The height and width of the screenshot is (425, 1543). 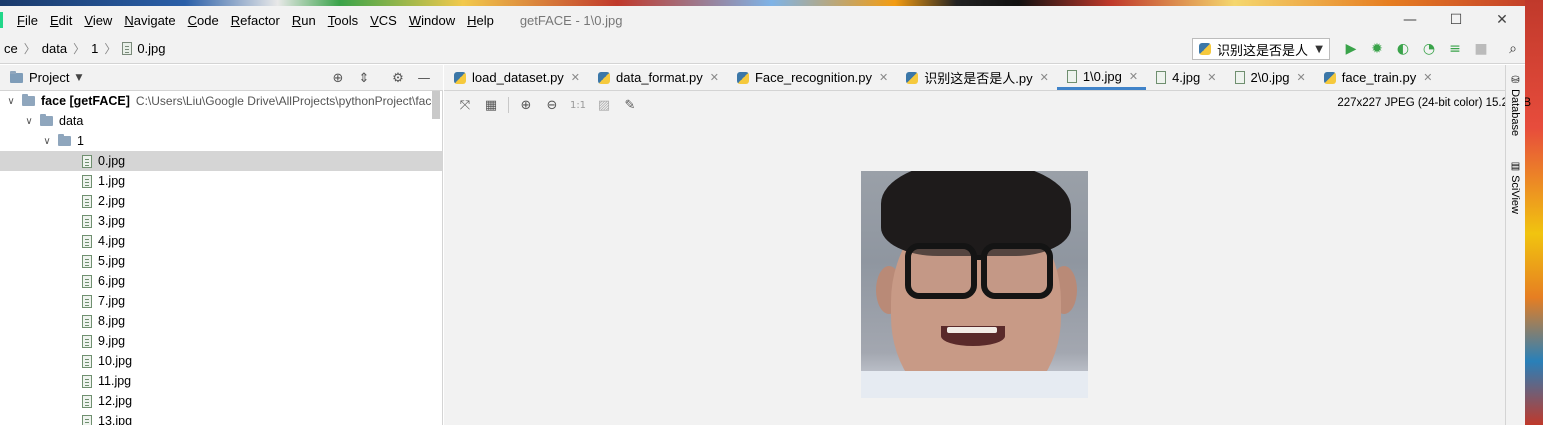 What do you see at coordinates (115, 419) in the screenshot?
I see `tree-file-label: 13.jpg` at bounding box center [115, 419].